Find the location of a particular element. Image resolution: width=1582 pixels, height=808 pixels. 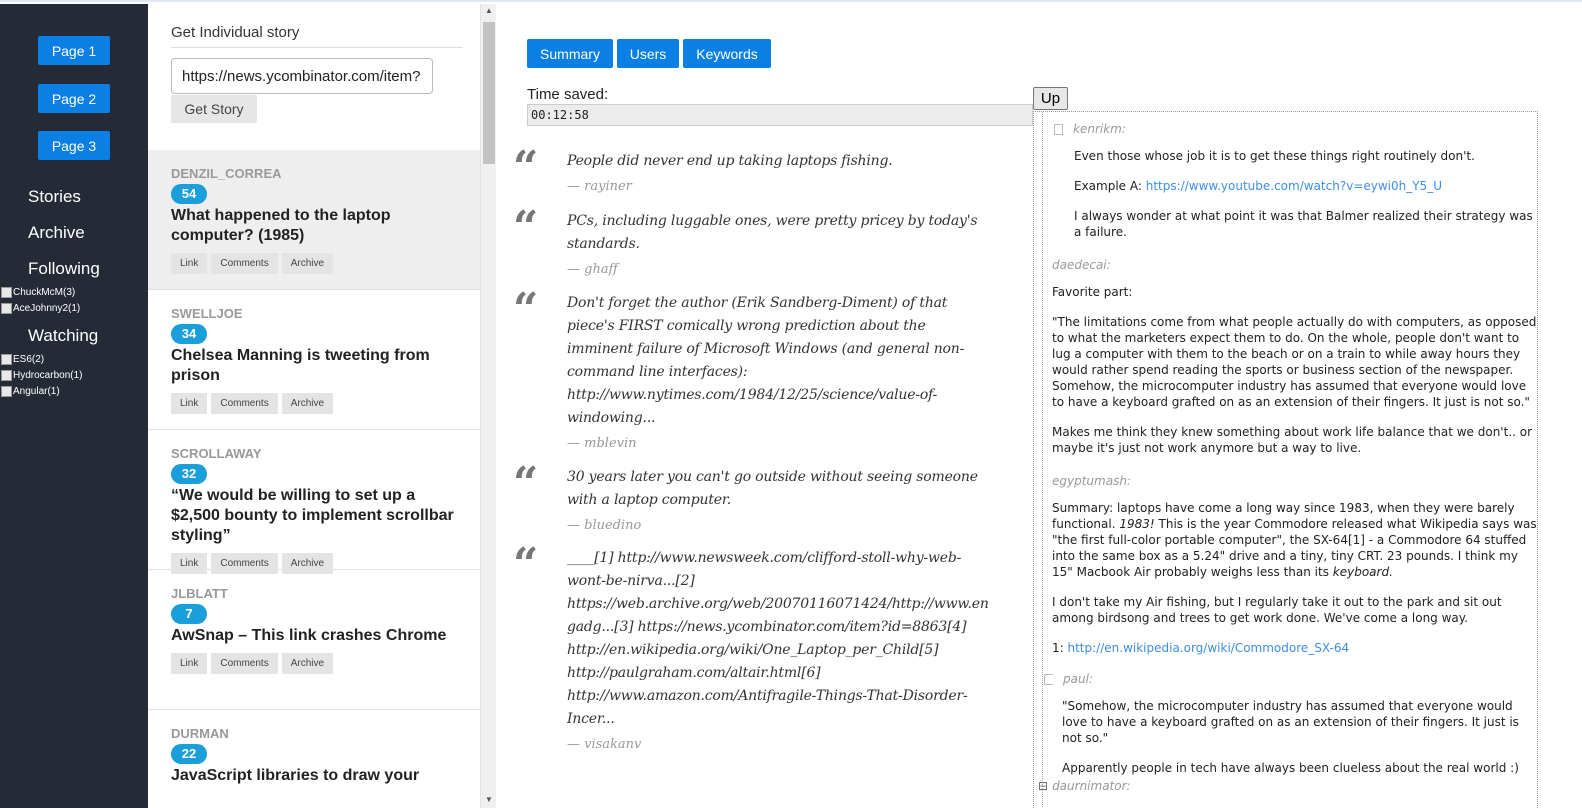

checkbox-label: ChuckMcM(3) is located at coordinates (44, 292).